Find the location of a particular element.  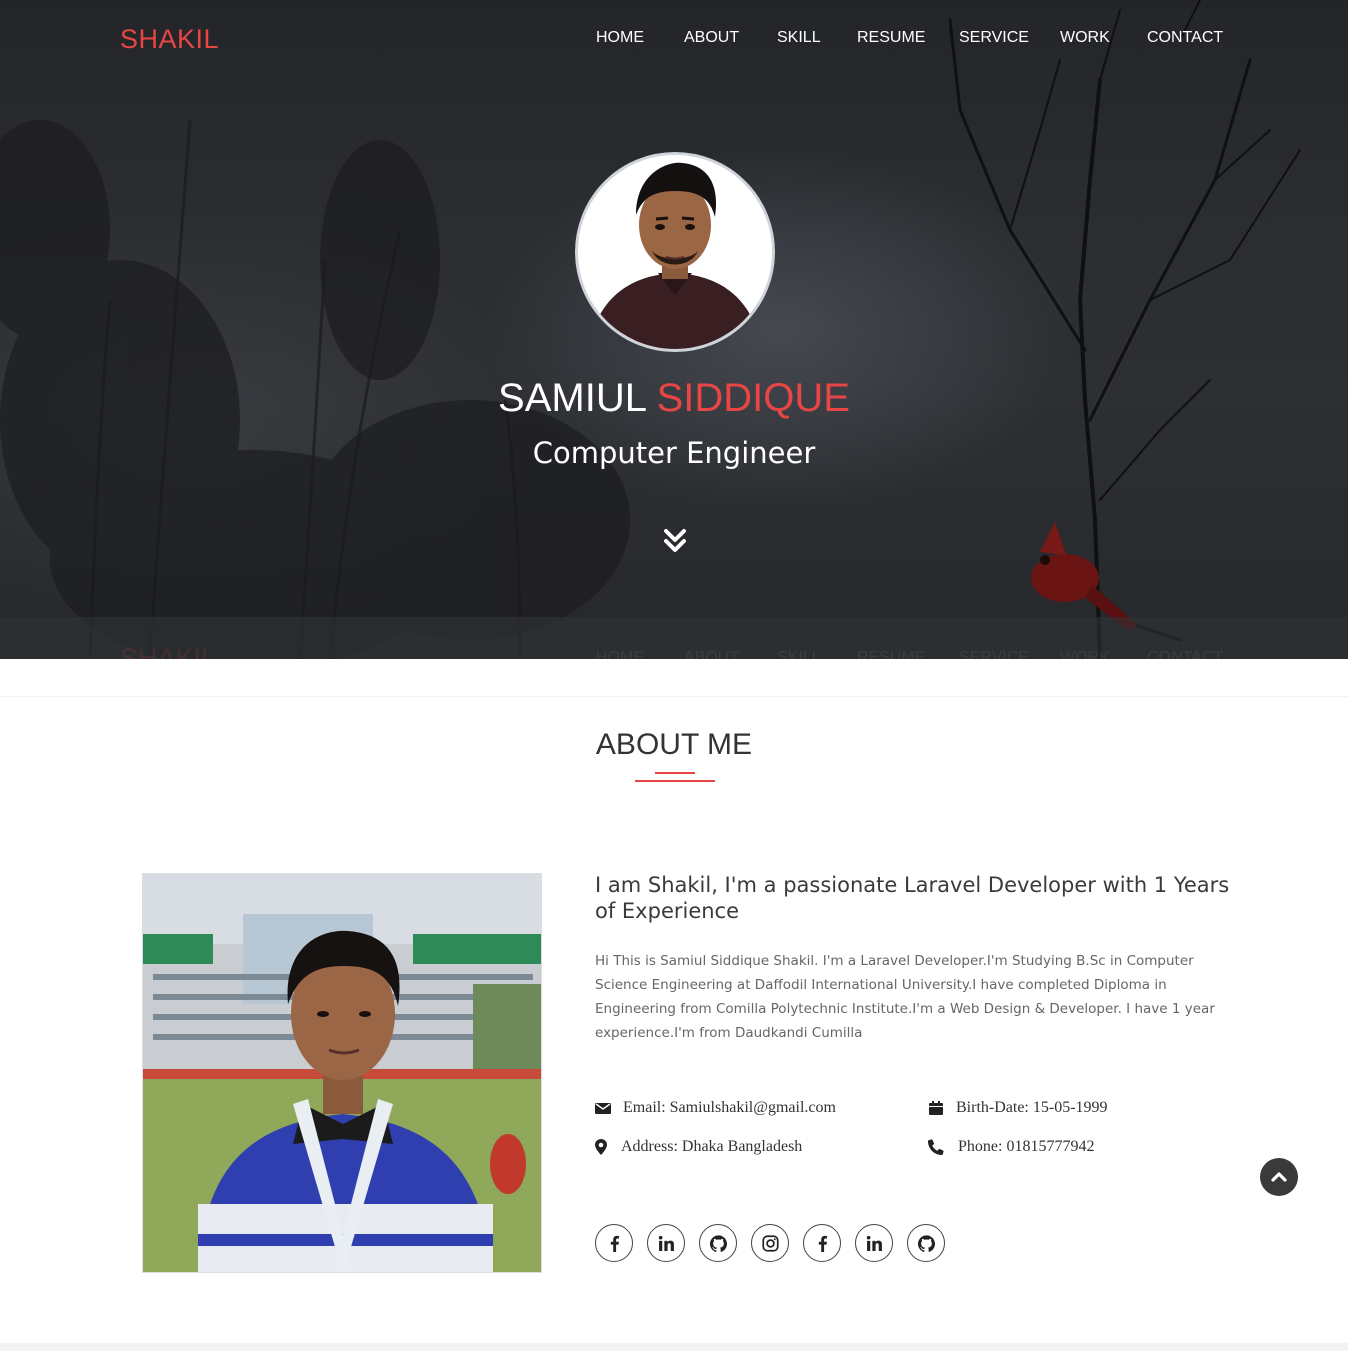

title-underline-long is located at coordinates (675, 781).